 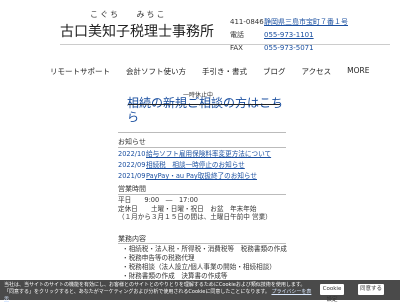 I want to click on hours-line: （１月から３月１５日の間は、土曜日午前中 営業）, so click(x=195, y=217).